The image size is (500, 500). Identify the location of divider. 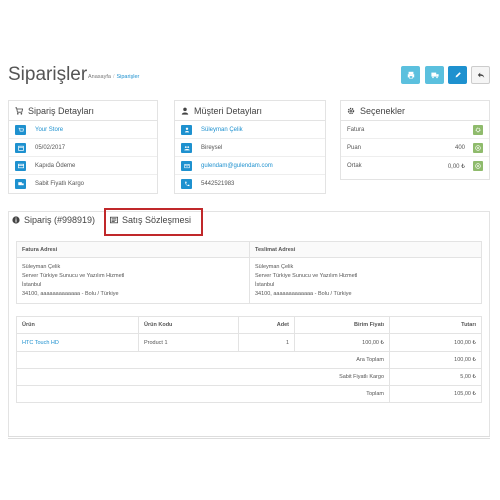
(249, 437).